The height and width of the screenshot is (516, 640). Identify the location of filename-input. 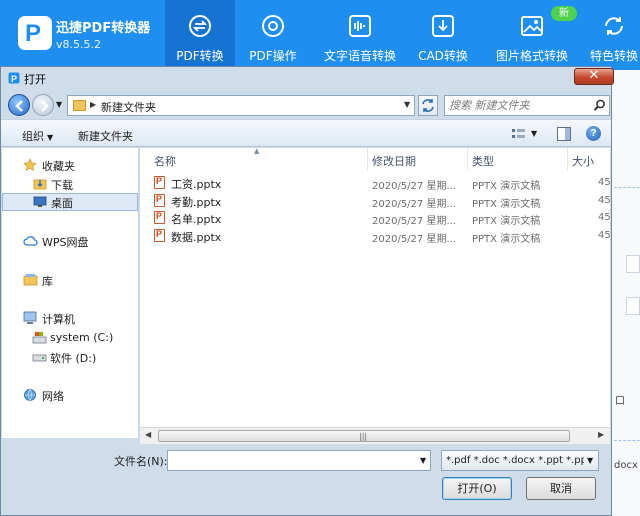
(292, 460).